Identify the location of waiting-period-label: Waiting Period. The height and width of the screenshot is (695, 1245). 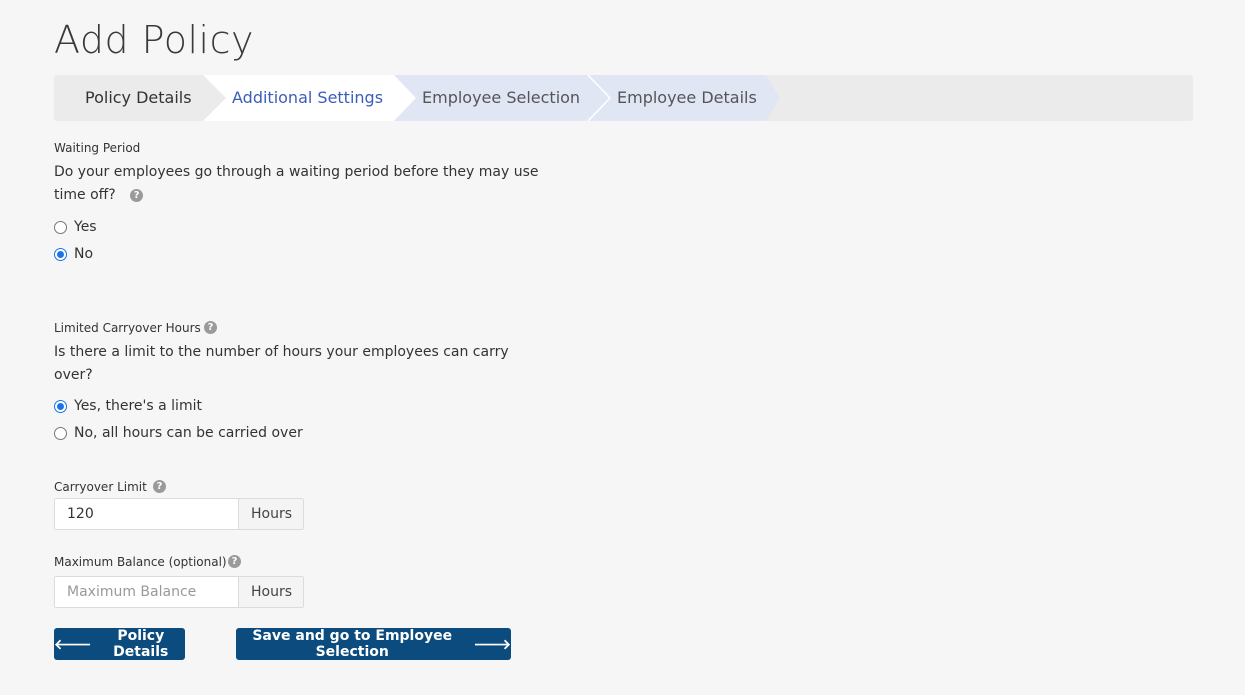
(97, 148).